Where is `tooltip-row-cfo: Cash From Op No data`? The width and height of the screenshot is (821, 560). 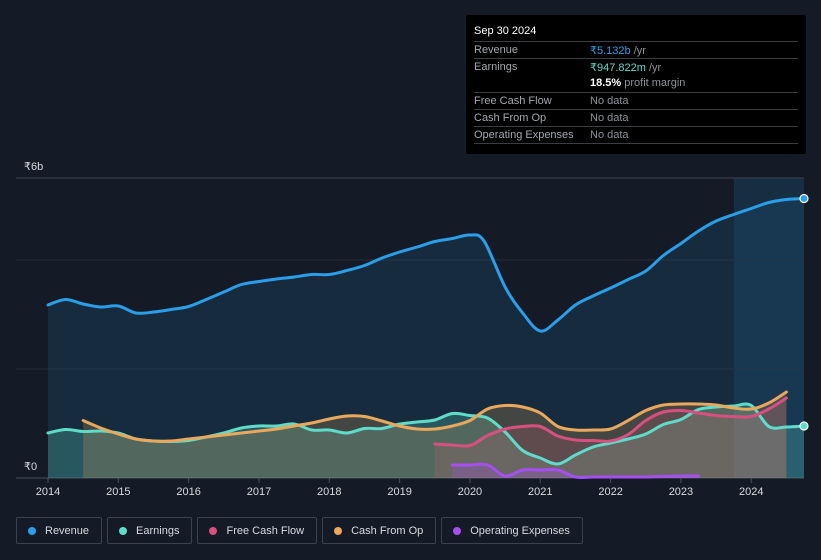 tooltip-row-cfo: Cash From Op No data is located at coordinates (636, 118).